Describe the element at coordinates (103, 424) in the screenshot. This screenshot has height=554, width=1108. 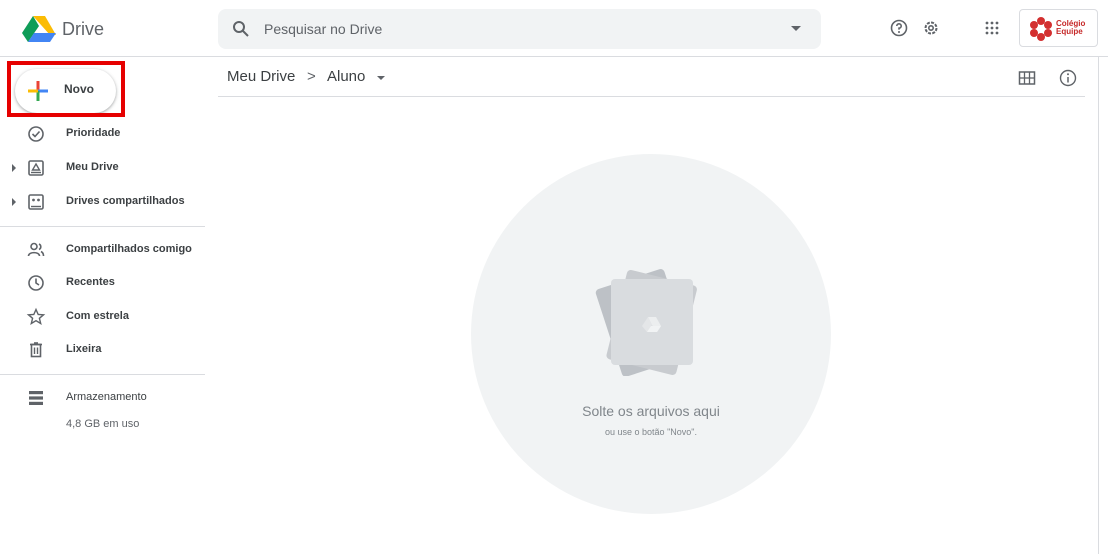
I see `storage-usage-text: 4,8 GB em uso` at that location.